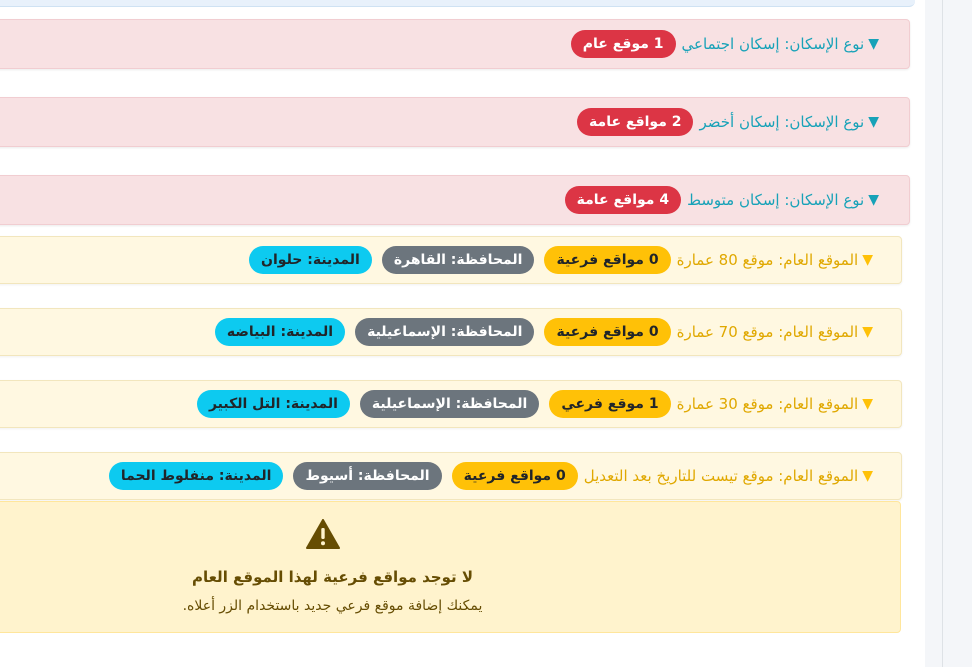  What do you see at coordinates (332, 577) in the screenshot?
I see `alert-title: لا توجد مواقع فرعية لهذا الموقع العام` at bounding box center [332, 577].